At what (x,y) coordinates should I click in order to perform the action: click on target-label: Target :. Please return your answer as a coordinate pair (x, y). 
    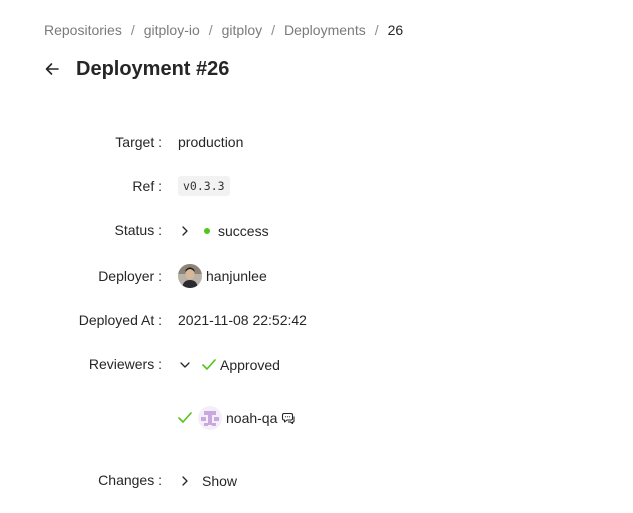
    Looking at the image, I should click on (138, 142).